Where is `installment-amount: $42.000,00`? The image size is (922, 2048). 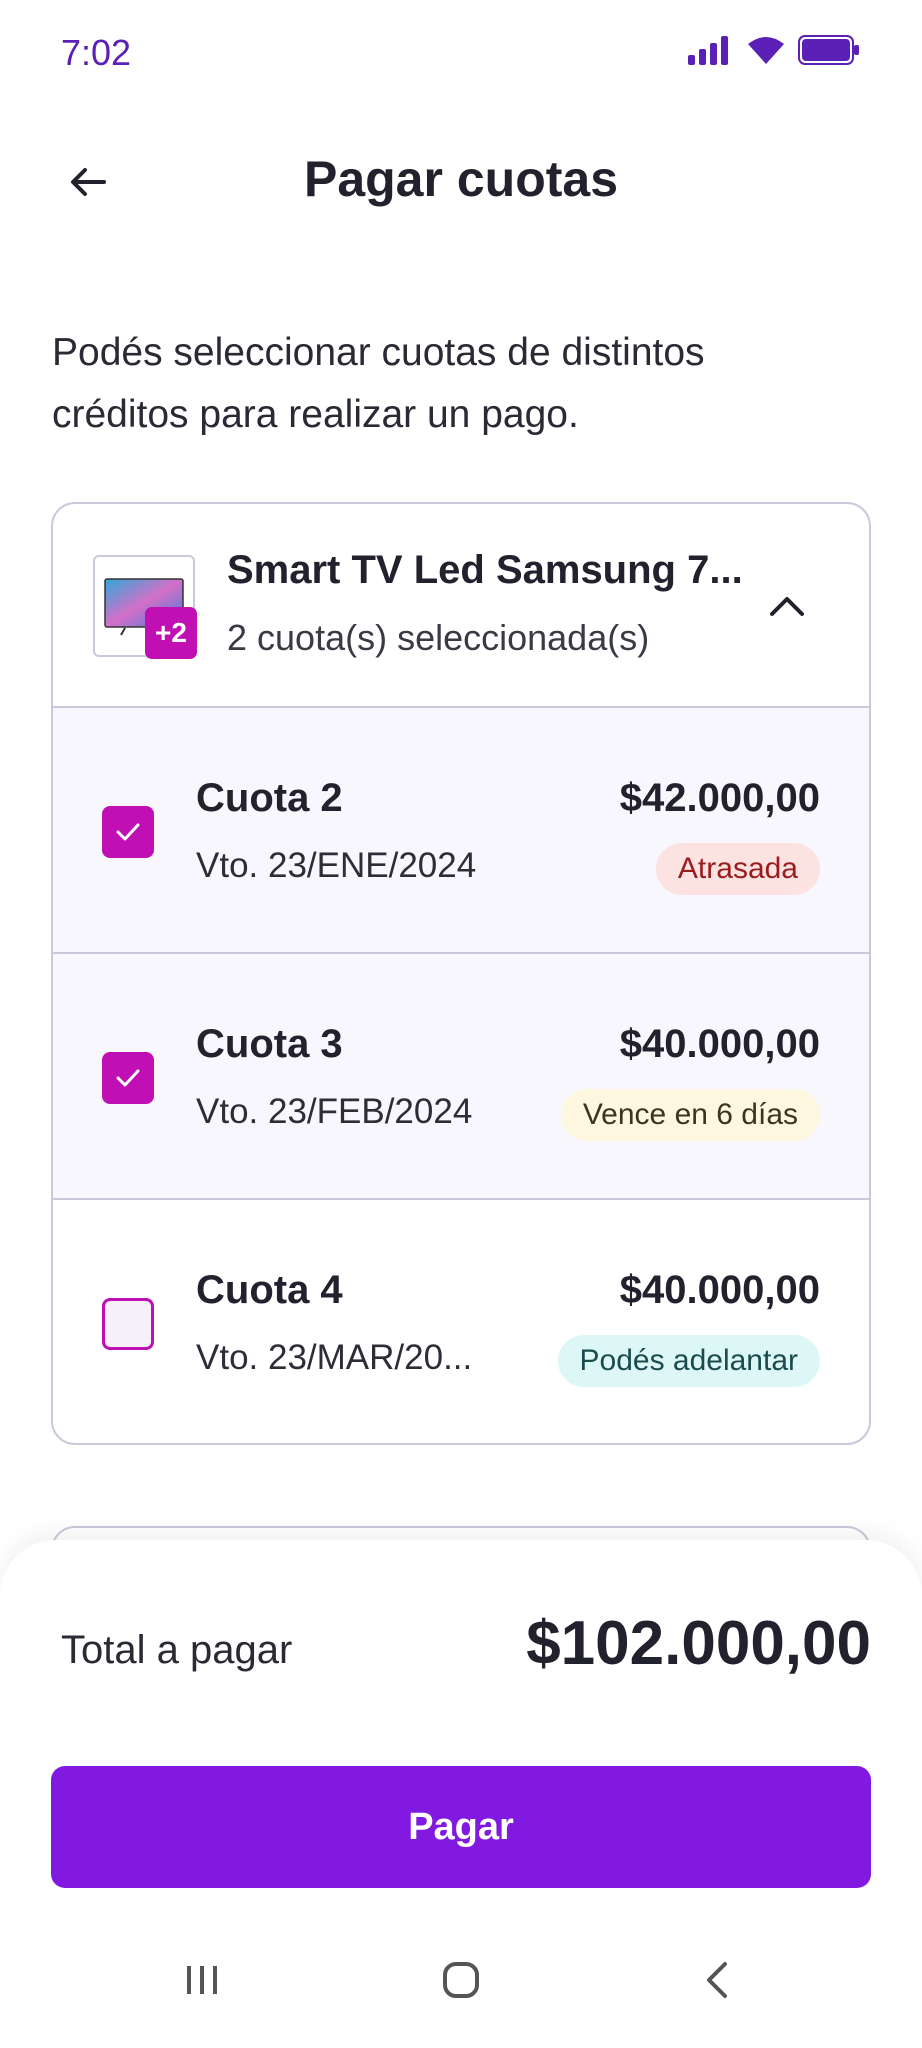 installment-amount: $42.000,00 is located at coordinates (719, 798).